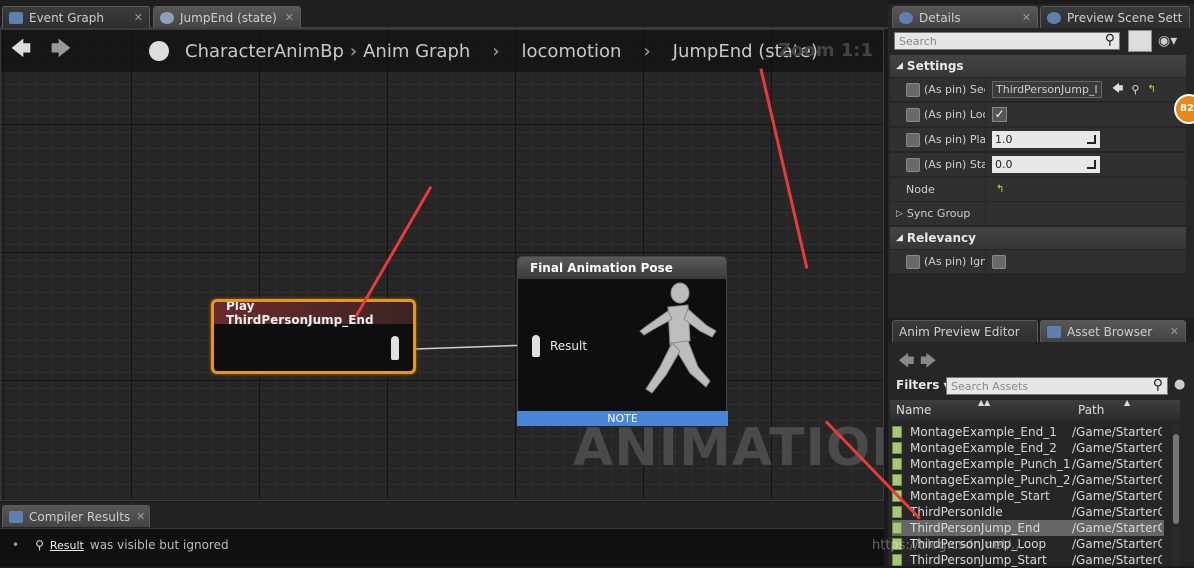 Image resolution: width=1194 pixels, height=568 pixels. Describe the element at coordinates (983, 448) in the screenshot. I see `asset-name: MontageExample_End_2` at that location.